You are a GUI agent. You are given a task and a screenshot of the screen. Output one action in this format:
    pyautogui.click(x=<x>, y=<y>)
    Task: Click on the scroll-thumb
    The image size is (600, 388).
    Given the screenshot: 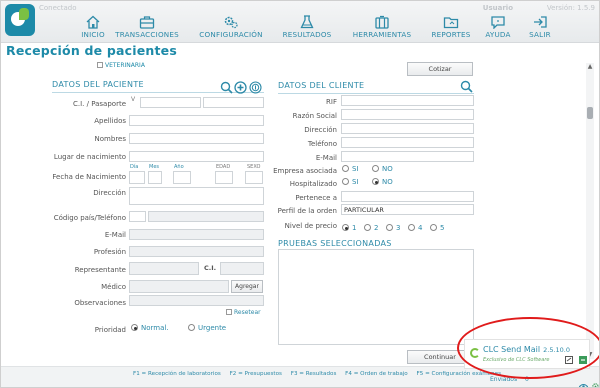 What is the action you would take?
    pyautogui.click(x=590, y=113)
    